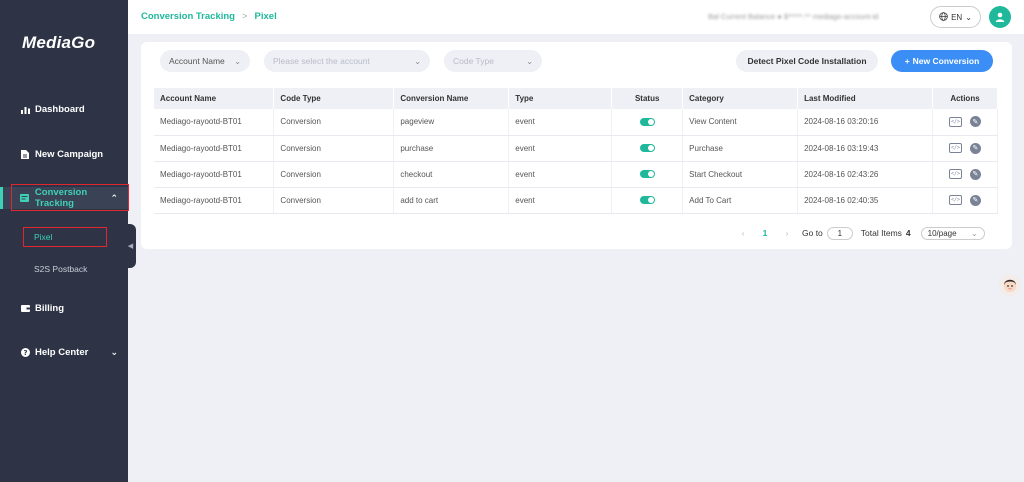 This screenshot has width=1024, height=482. I want to click on code-type-select: Code Type ⌄, so click(493, 61).